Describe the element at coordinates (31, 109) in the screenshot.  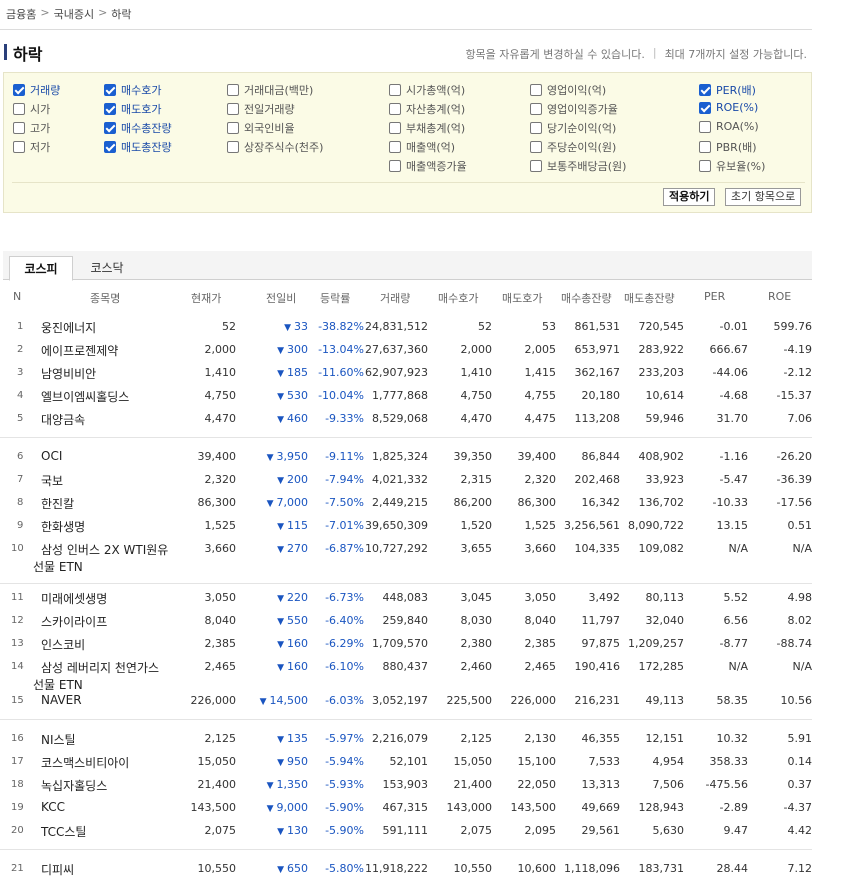
I see `option-item: 시가` at that location.